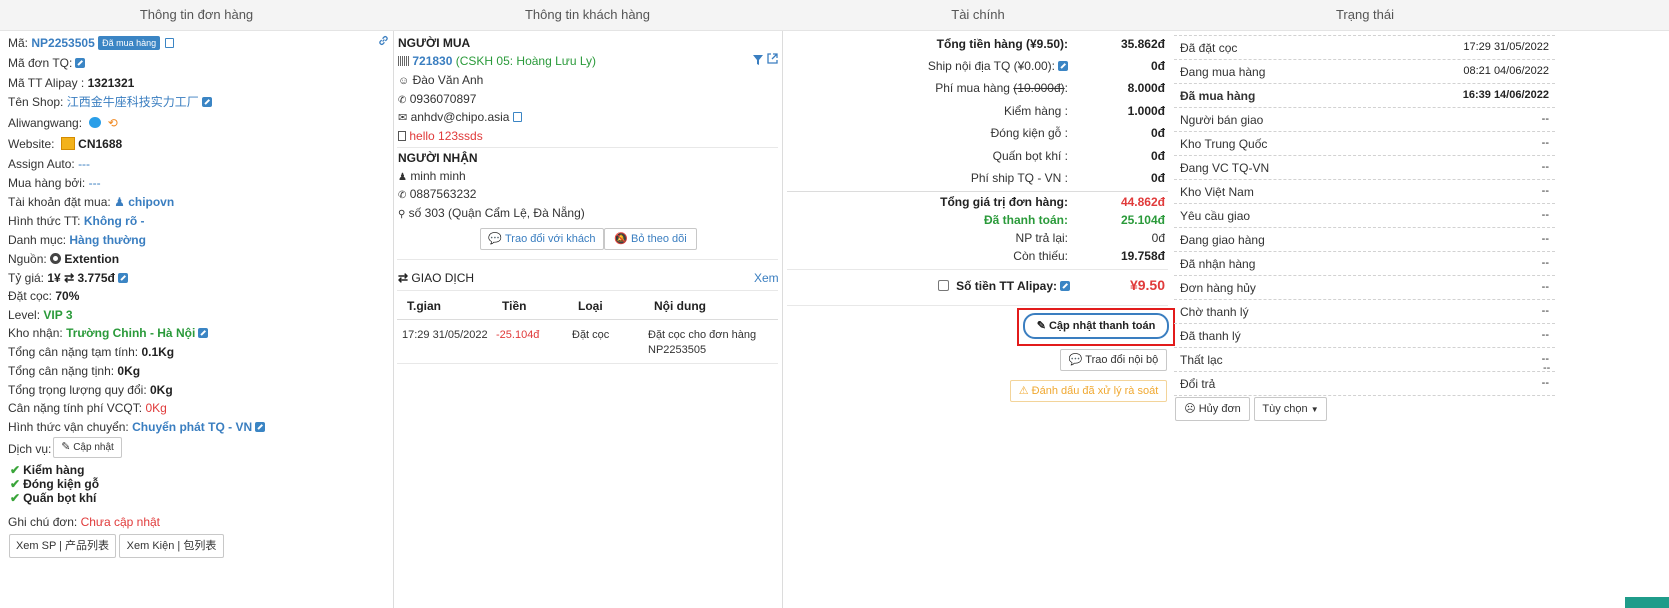 The image size is (1669, 608). Describe the element at coordinates (650, 239) in the screenshot. I see `unfollow-button: 🔕 Bỏ theo dõi` at that location.